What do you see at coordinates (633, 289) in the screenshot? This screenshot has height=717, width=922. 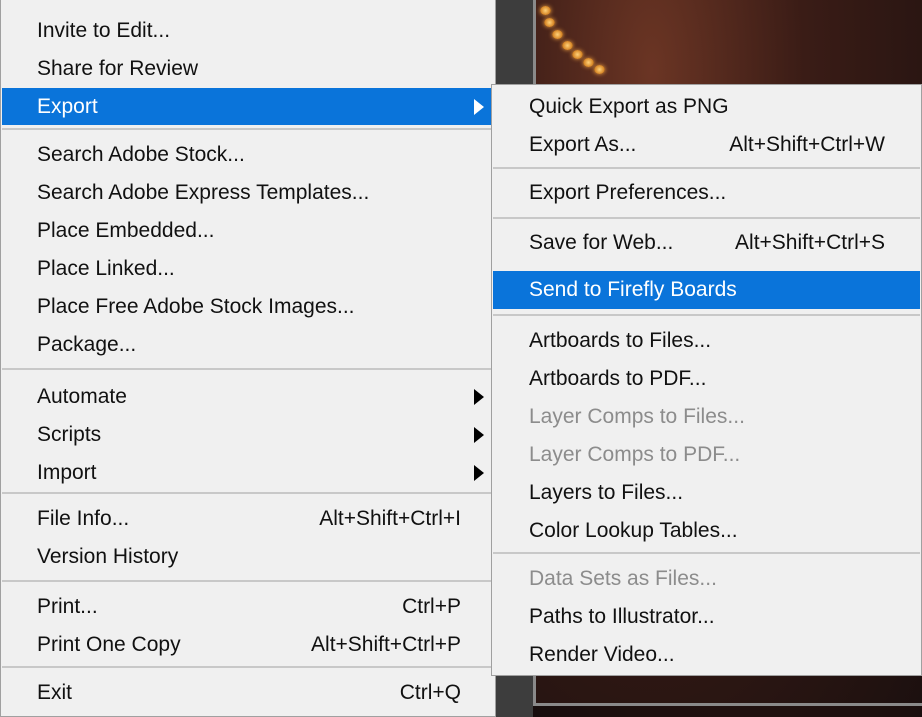 I see `menu-item-label: Send to Firefly Boards` at bounding box center [633, 289].